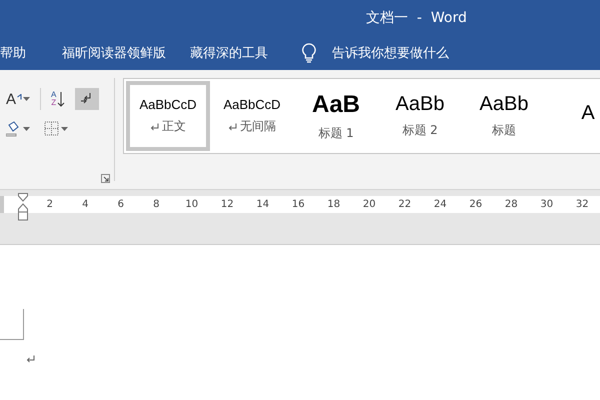 This screenshot has width=600, height=400. I want to click on style-item: AaB 标题 1, so click(336, 116).